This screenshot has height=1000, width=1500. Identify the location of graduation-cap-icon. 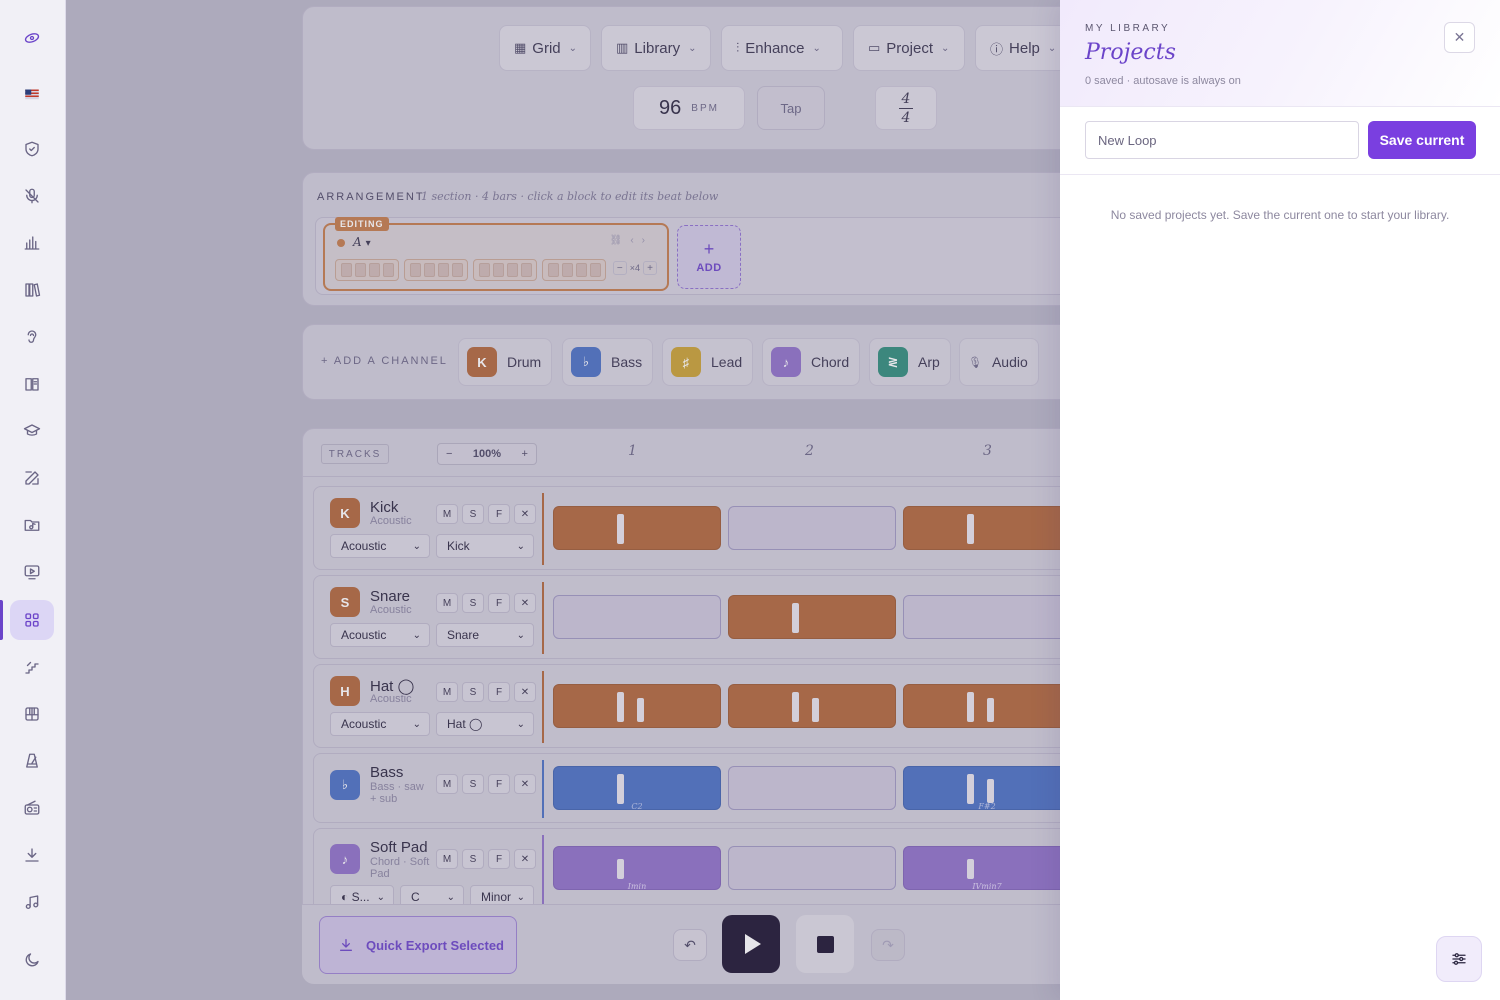
(32, 431).